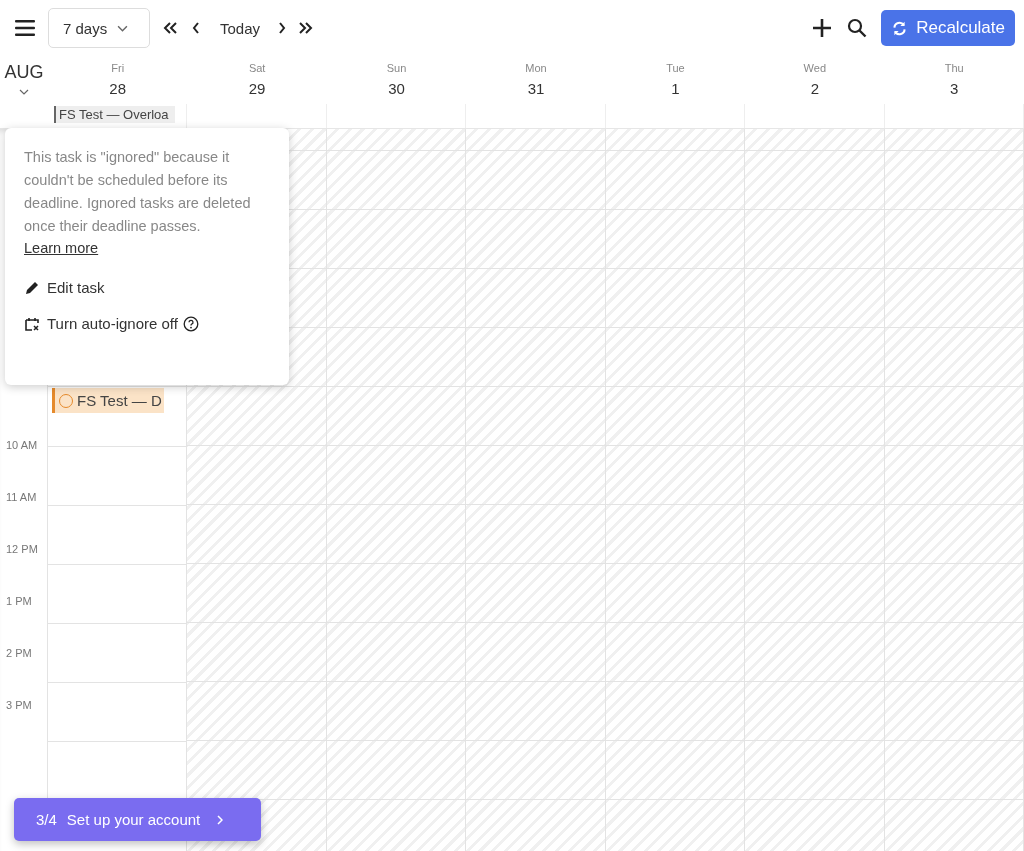 Image resolution: width=1024 pixels, height=851 pixels. I want to click on time-label: 1 PM, so click(19, 601).